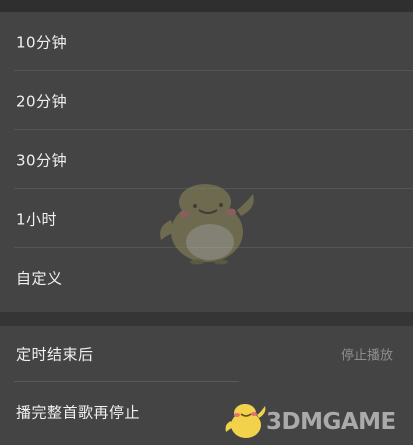 Image resolution: width=413 pixels, height=445 pixels. I want to click on timer-option-10min: 10分钟, so click(206, 41).